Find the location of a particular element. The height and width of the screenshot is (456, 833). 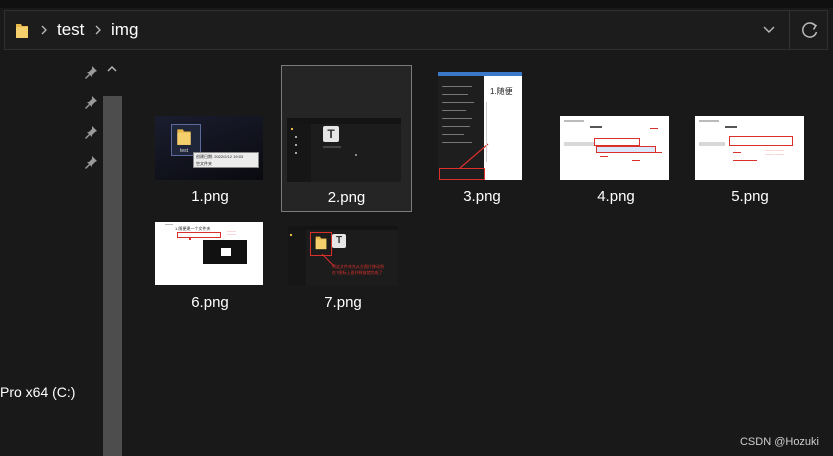

thumbnail-6: 1.随便建一个文件夹 ——— ——— is located at coordinates (209, 253).